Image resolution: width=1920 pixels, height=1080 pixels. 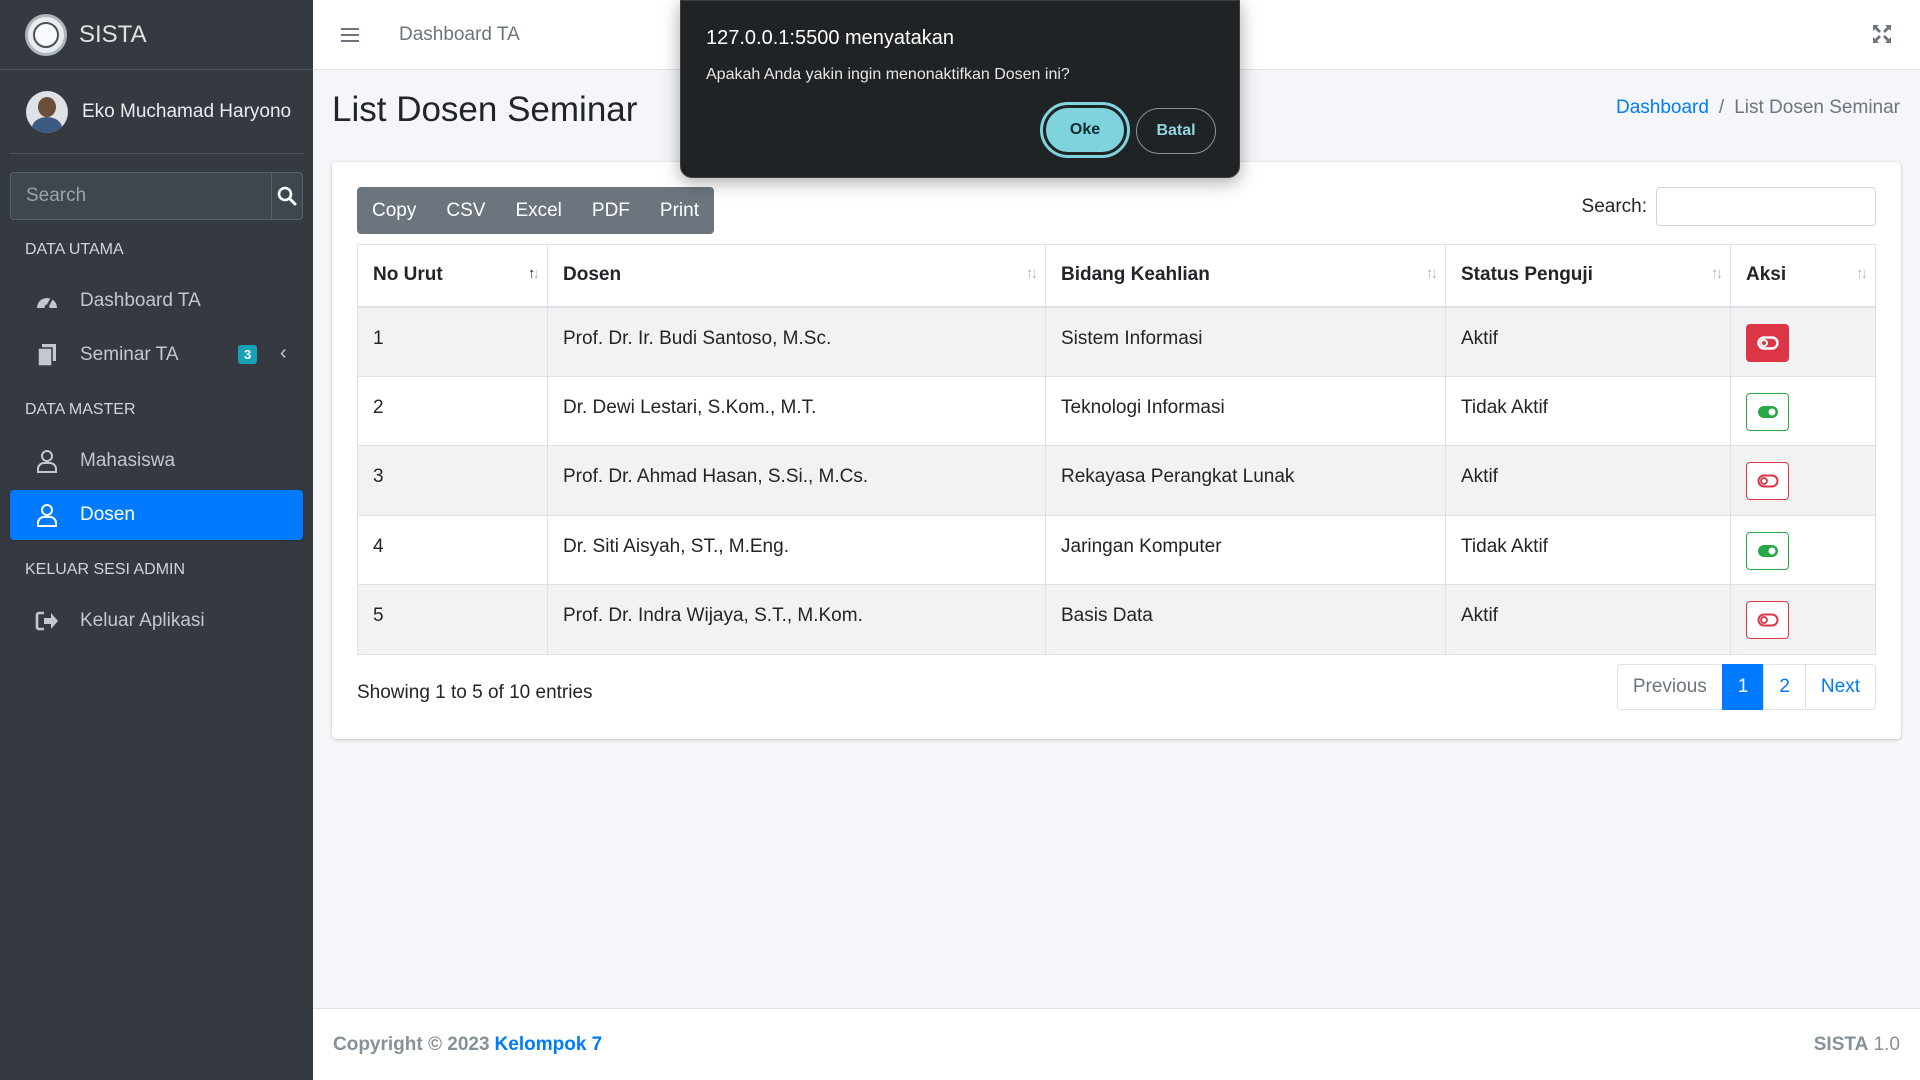 What do you see at coordinates (47, 301) in the screenshot?
I see `tachometer-icon` at bounding box center [47, 301].